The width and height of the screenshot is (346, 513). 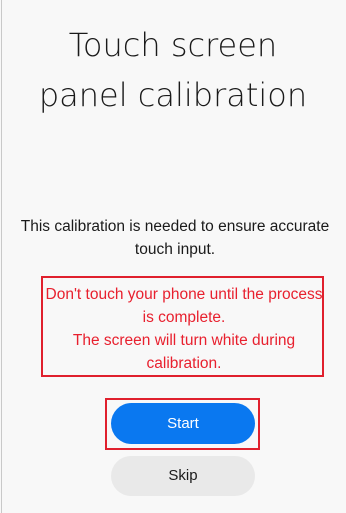 I want to click on skip-button: Skip, so click(x=183, y=476).